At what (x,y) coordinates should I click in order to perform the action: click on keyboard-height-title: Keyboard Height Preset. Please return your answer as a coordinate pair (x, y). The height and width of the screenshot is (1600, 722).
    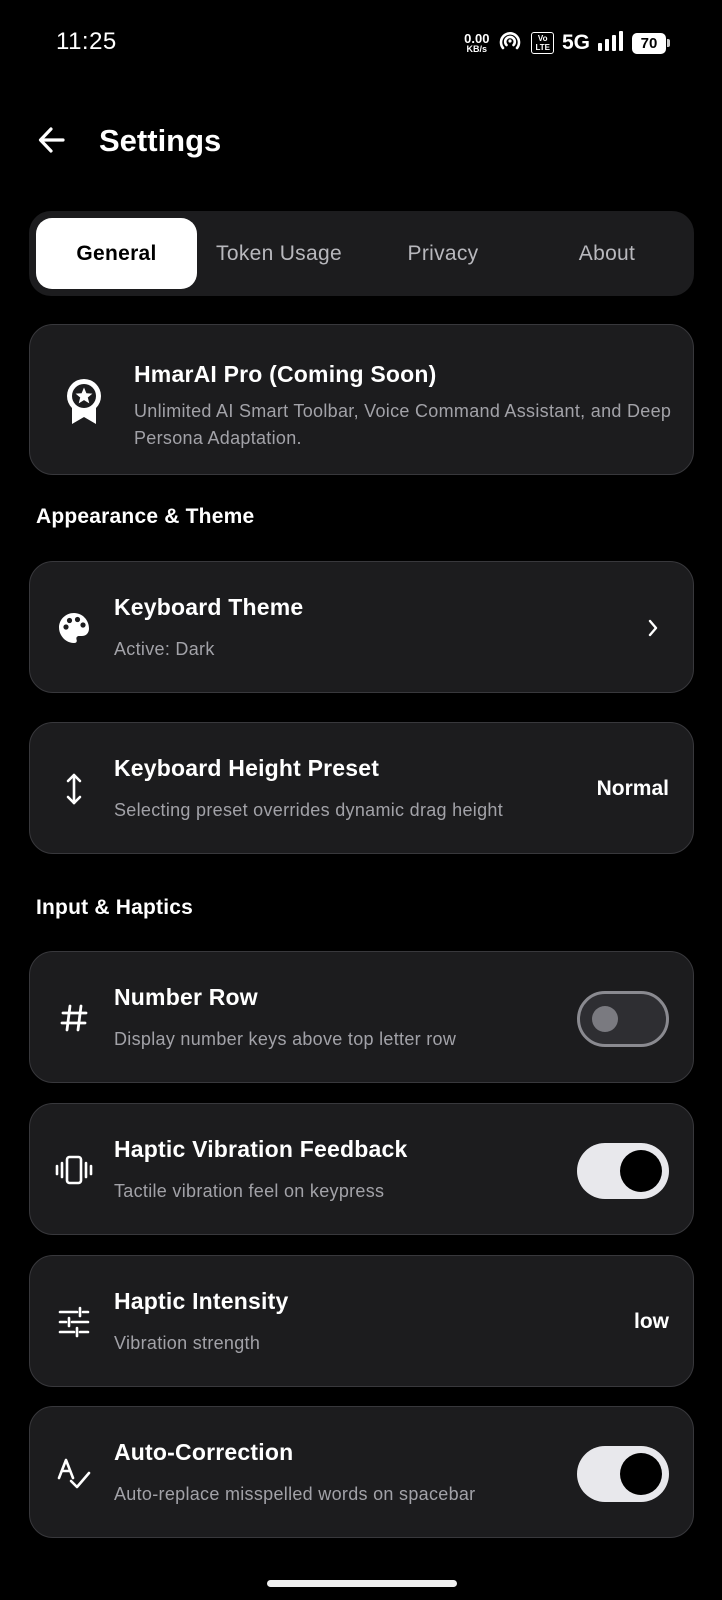
    Looking at the image, I should click on (247, 768).